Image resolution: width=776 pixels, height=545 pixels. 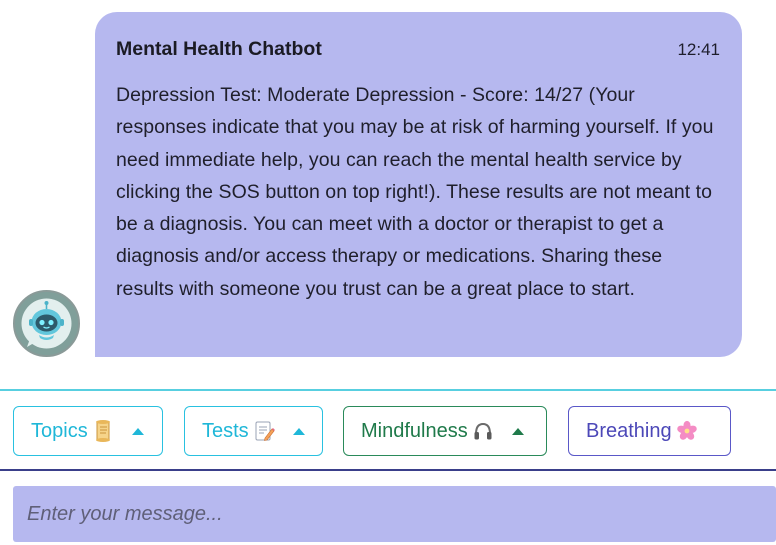 I want to click on tests-label: Tests, so click(x=225, y=430).